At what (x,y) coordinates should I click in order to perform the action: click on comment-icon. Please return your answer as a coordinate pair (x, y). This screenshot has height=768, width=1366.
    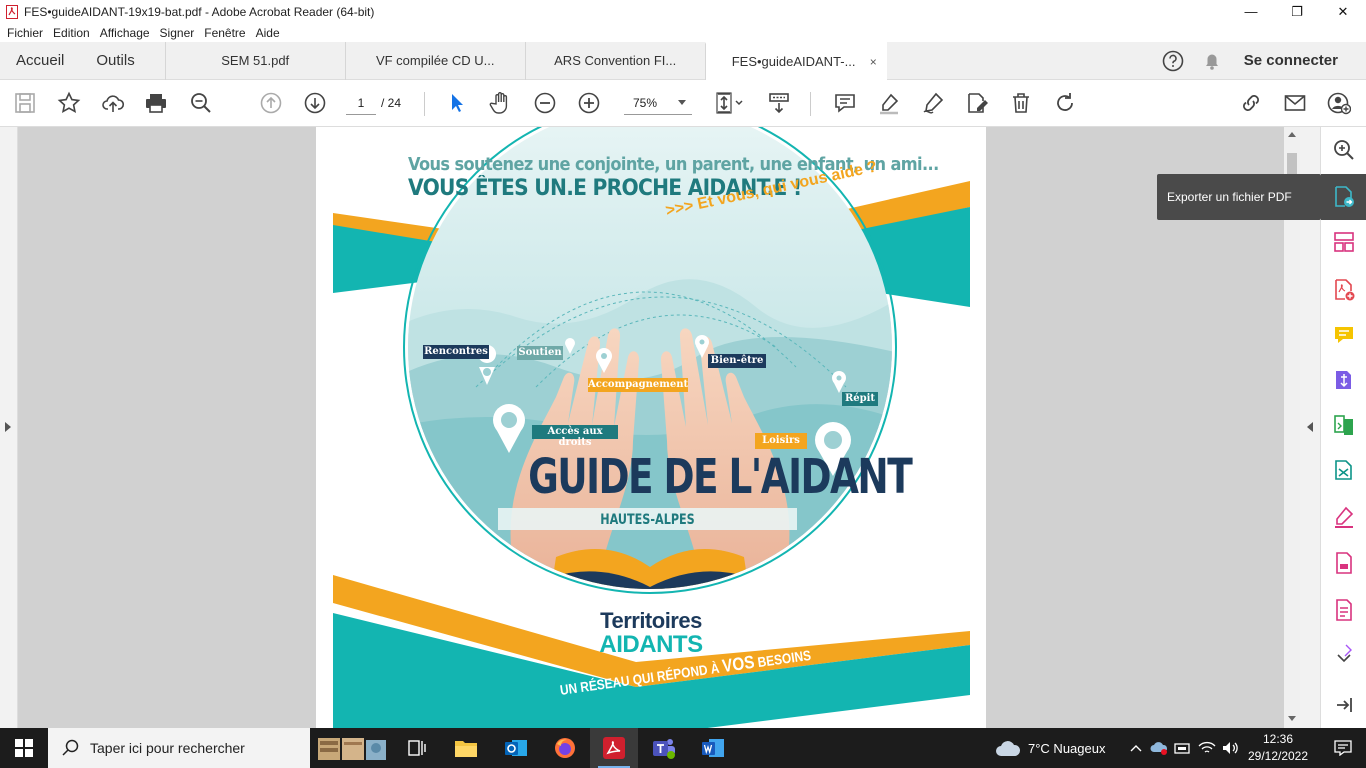
    Looking at the image, I should click on (845, 103).